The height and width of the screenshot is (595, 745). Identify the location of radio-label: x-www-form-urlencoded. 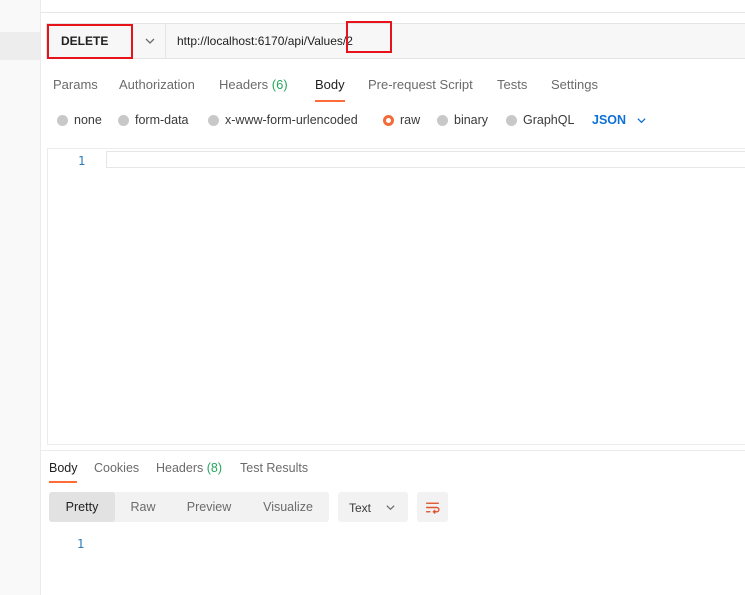
(291, 120).